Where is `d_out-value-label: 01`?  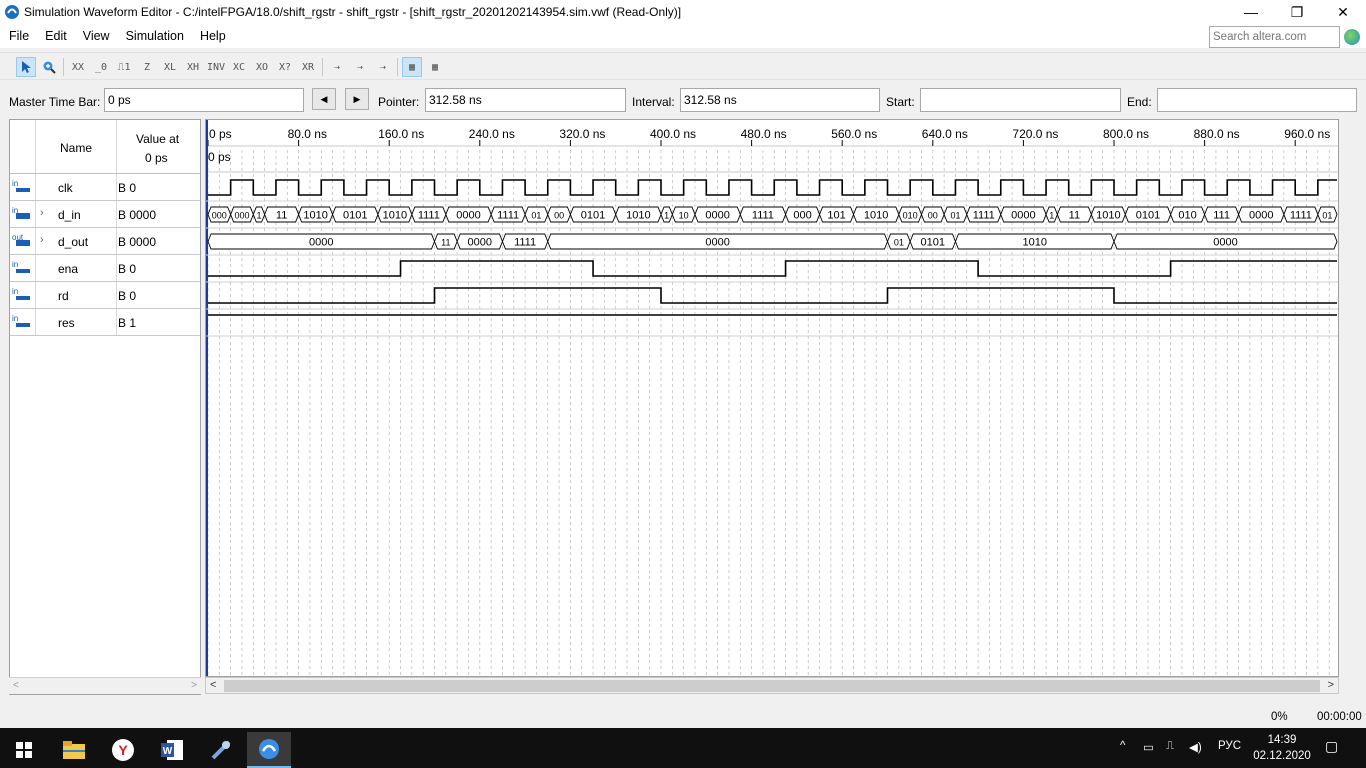
d_out-value-label: 01 is located at coordinates (899, 243).